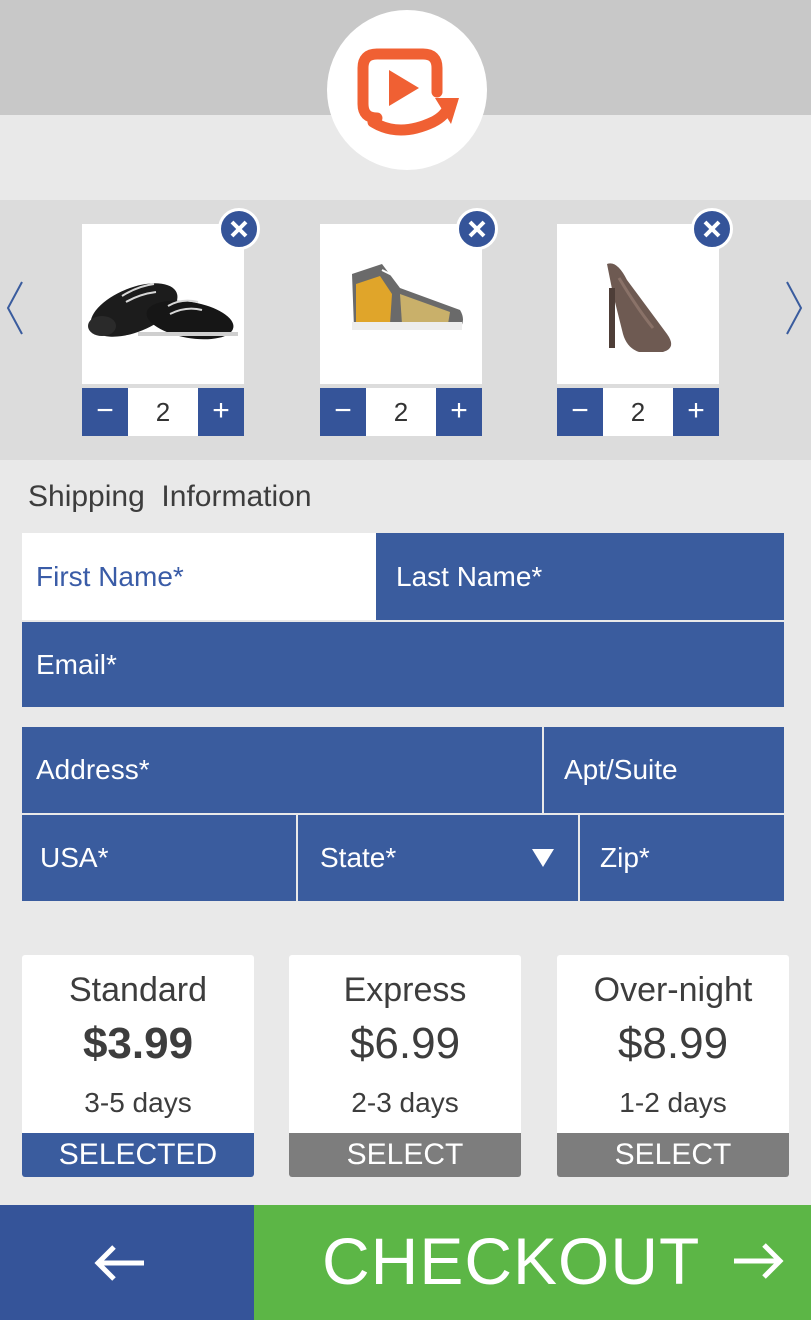  What do you see at coordinates (673, 1043) in the screenshot?
I see `shipping-option-price: $8.99` at bounding box center [673, 1043].